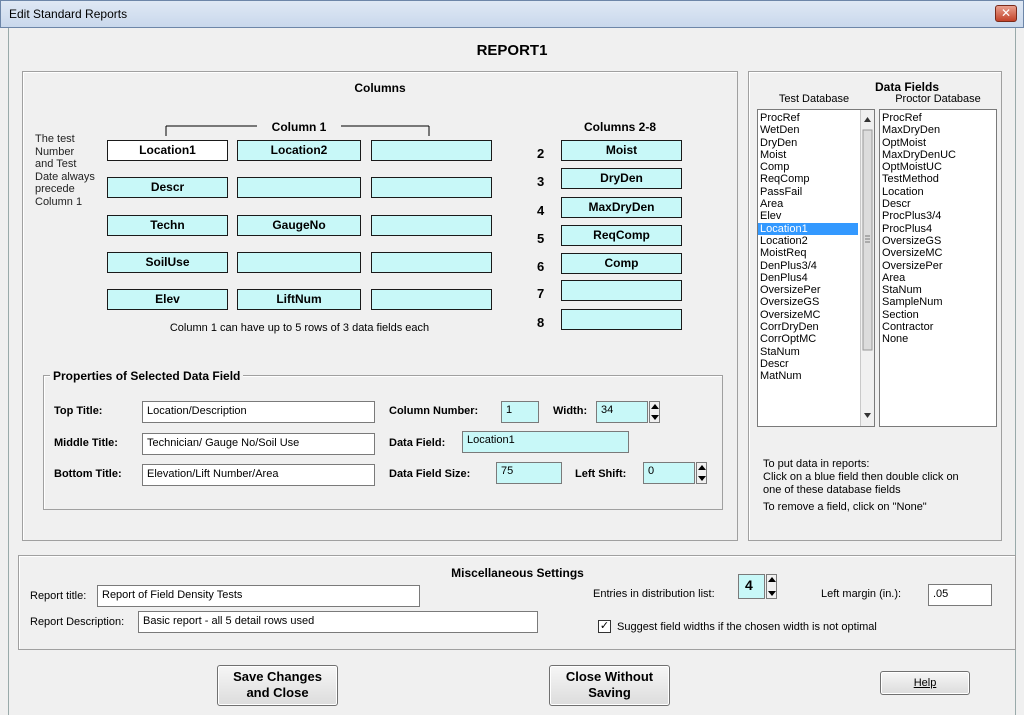 The width and height of the screenshot is (1024, 715). Describe the element at coordinates (669, 473) in the screenshot. I see `left-shift-input: 0` at that location.